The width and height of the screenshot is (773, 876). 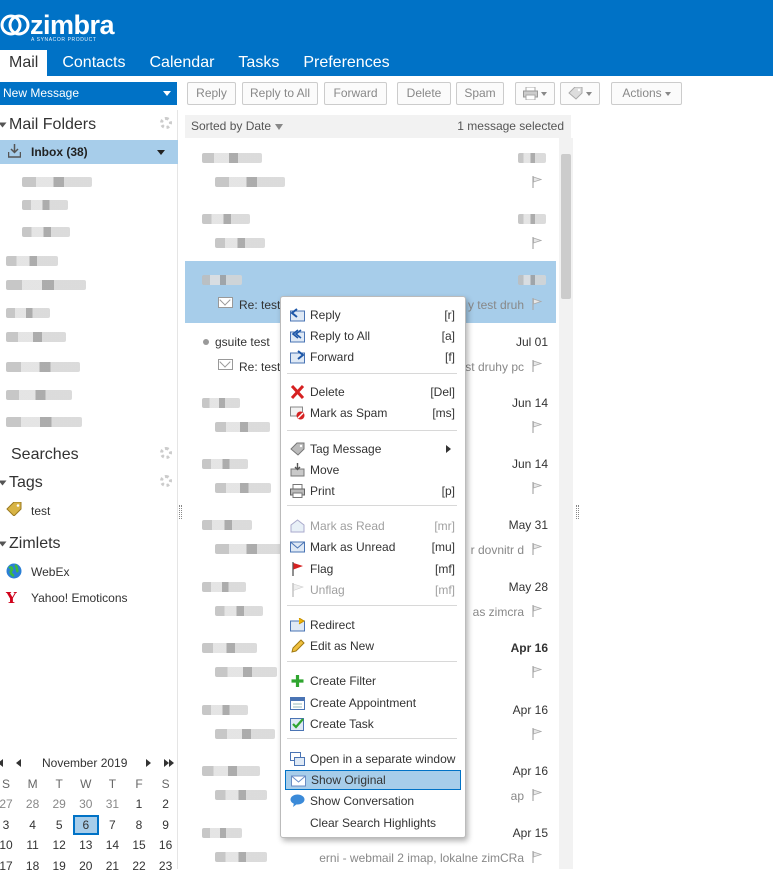 What do you see at coordinates (646, 93) in the screenshot?
I see `actions-button: Actions` at bounding box center [646, 93].